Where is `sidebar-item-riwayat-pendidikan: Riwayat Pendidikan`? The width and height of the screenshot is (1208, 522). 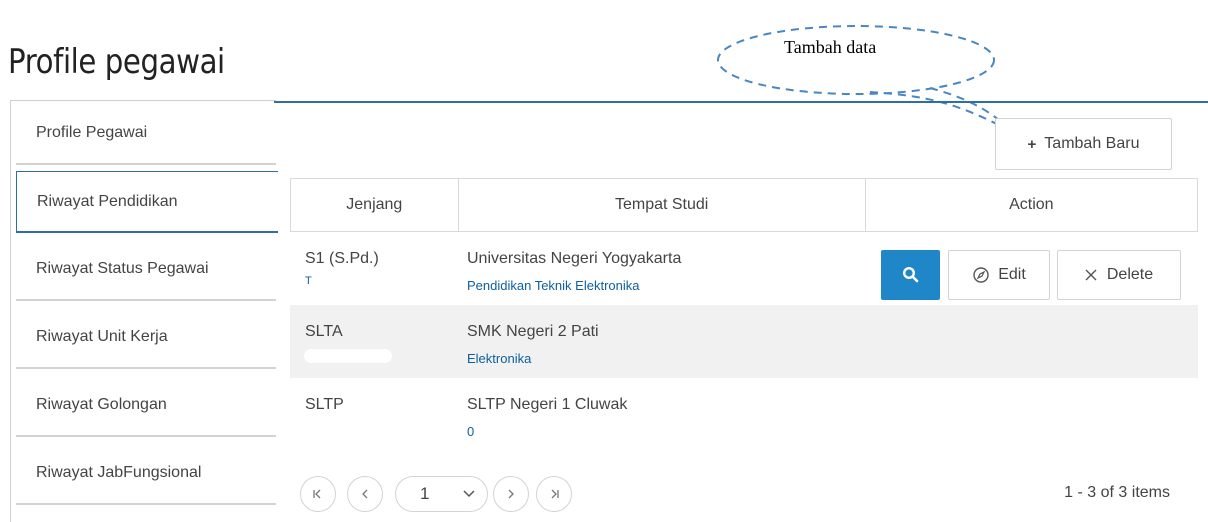 sidebar-item-riwayat-pendidikan: Riwayat Pendidikan is located at coordinates (147, 202).